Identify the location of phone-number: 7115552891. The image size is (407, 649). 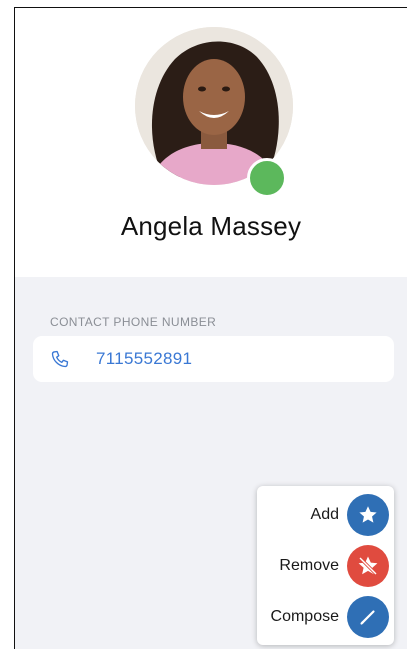
(144, 359).